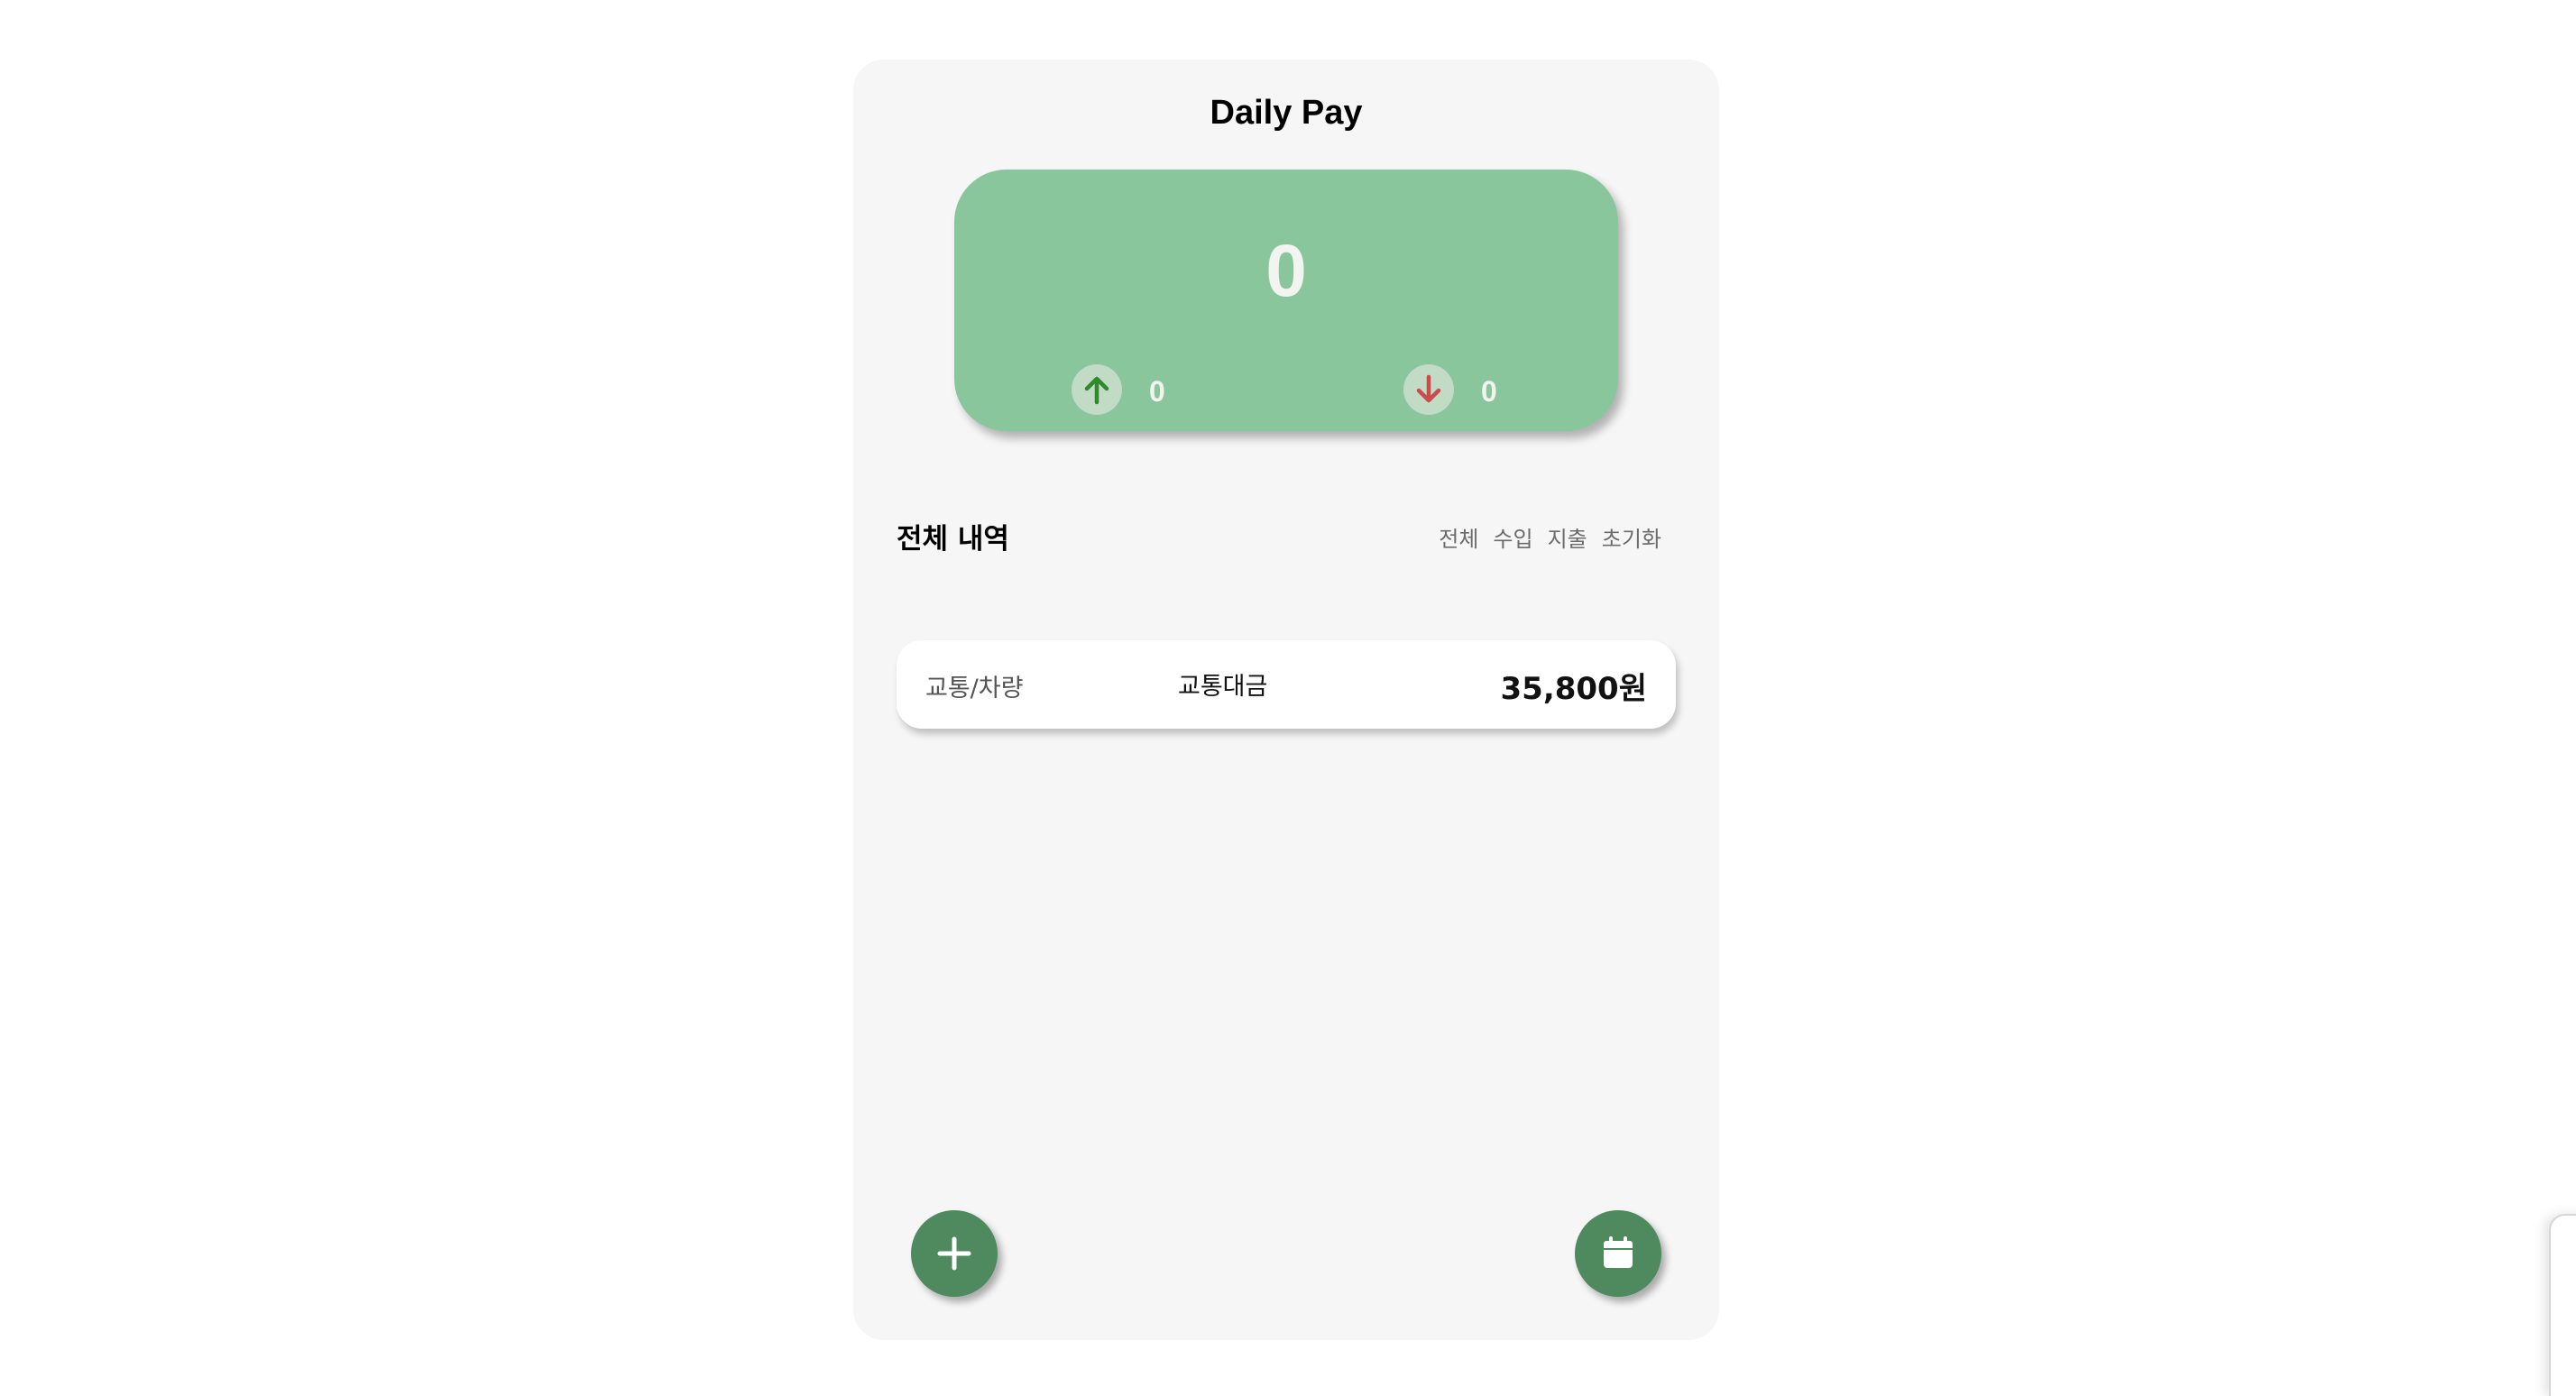 The image size is (2576, 1396). Describe the element at coordinates (1632, 537) in the screenshot. I see `filter-reset: 초기화` at that location.